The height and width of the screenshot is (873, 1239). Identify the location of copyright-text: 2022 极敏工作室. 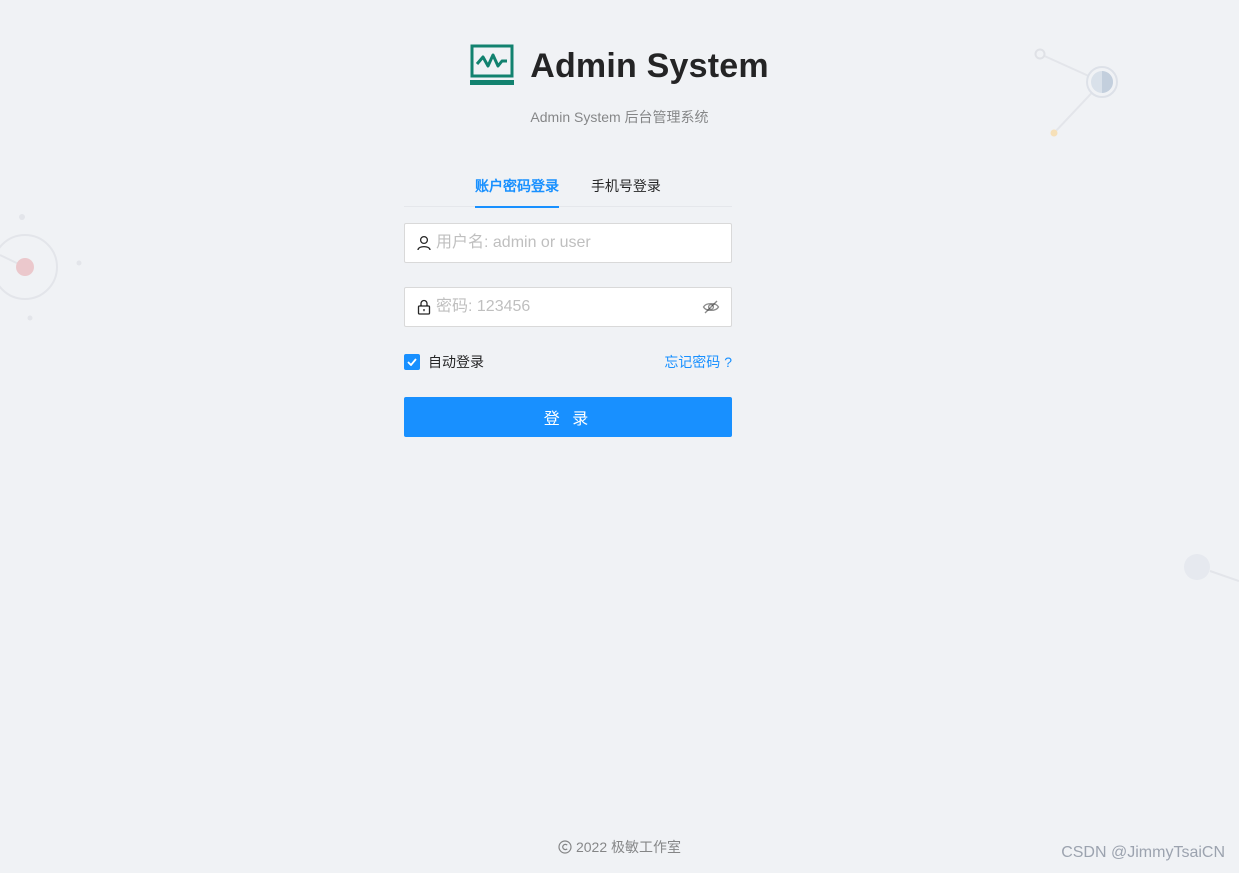
(628, 847).